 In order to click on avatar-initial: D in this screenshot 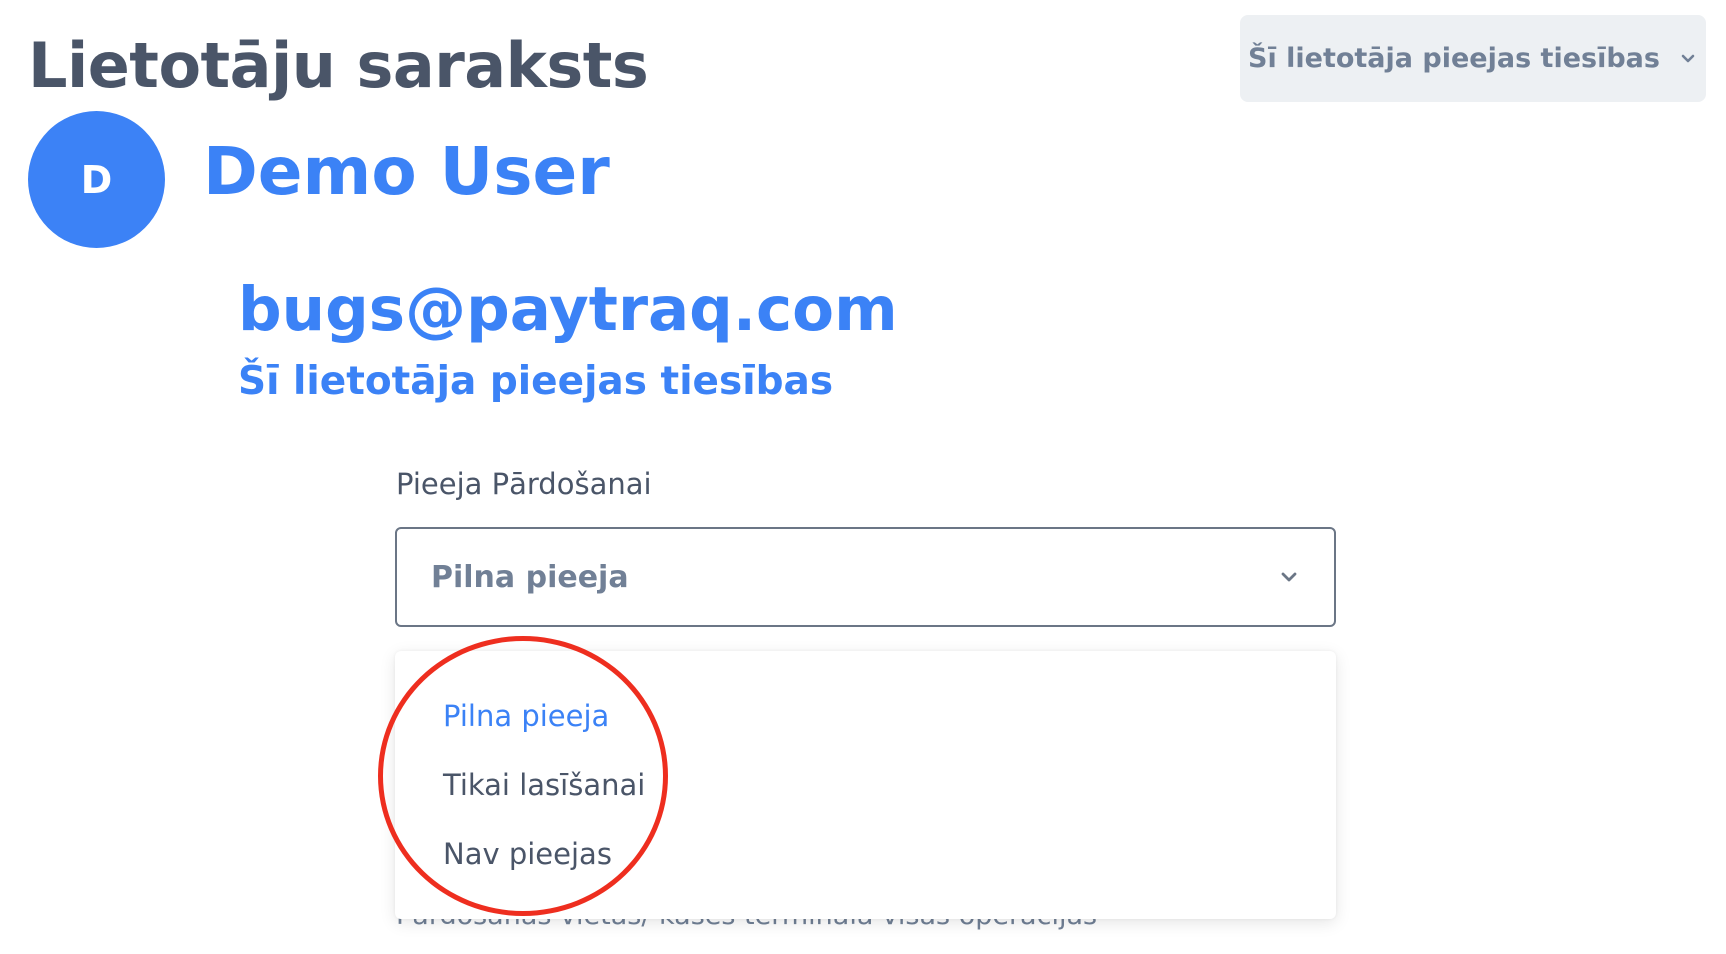, I will do `click(96, 179)`.